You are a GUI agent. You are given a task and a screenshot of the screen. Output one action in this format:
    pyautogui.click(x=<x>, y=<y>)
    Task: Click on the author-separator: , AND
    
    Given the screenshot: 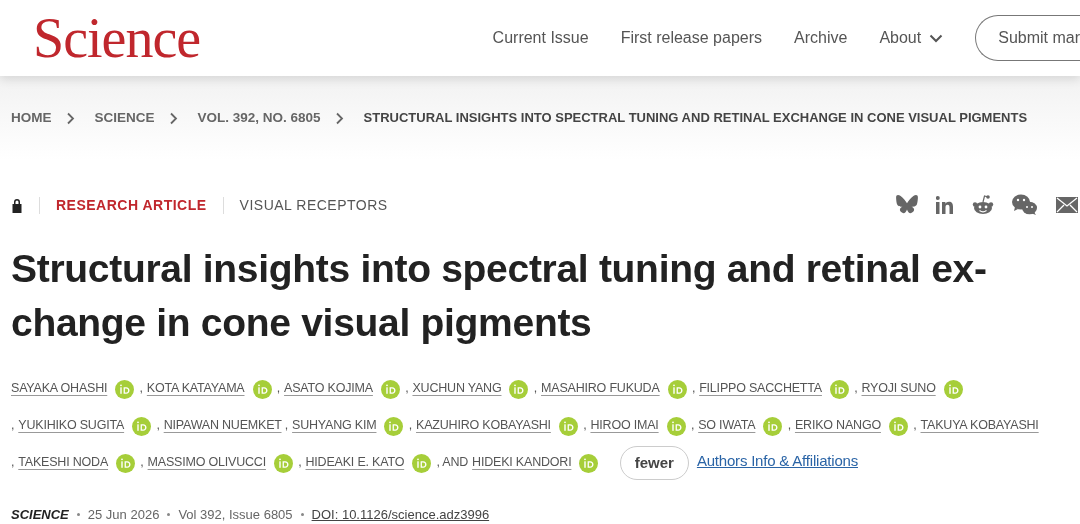 What is the action you would take?
    pyautogui.click(x=452, y=462)
    